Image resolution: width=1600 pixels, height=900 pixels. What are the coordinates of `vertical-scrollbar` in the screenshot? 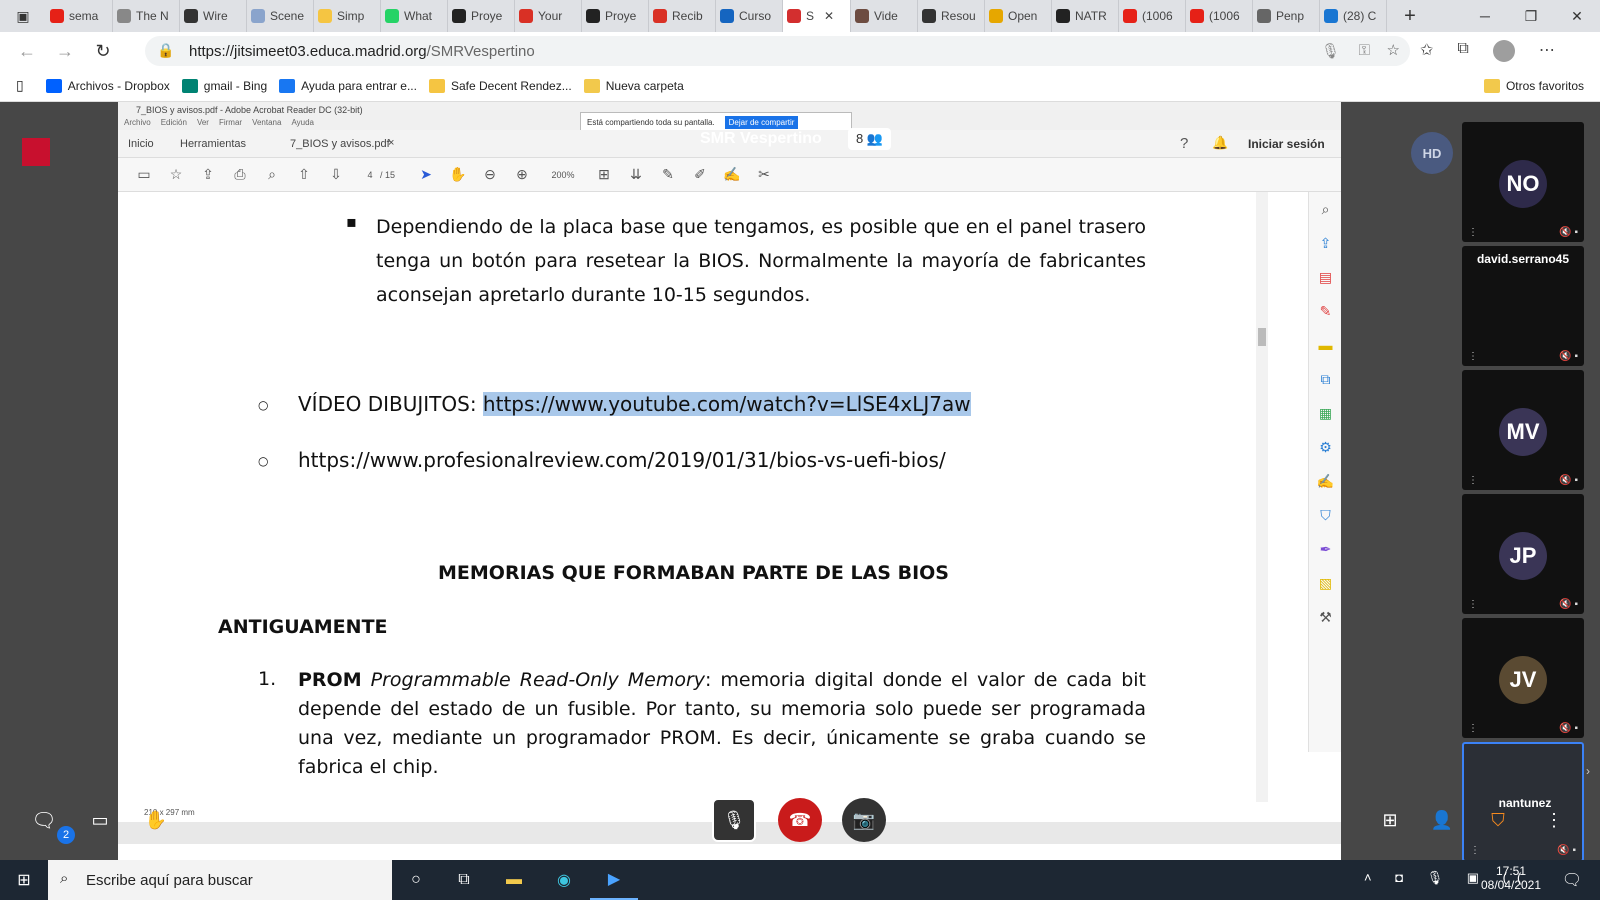 It's located at (1262, 497).